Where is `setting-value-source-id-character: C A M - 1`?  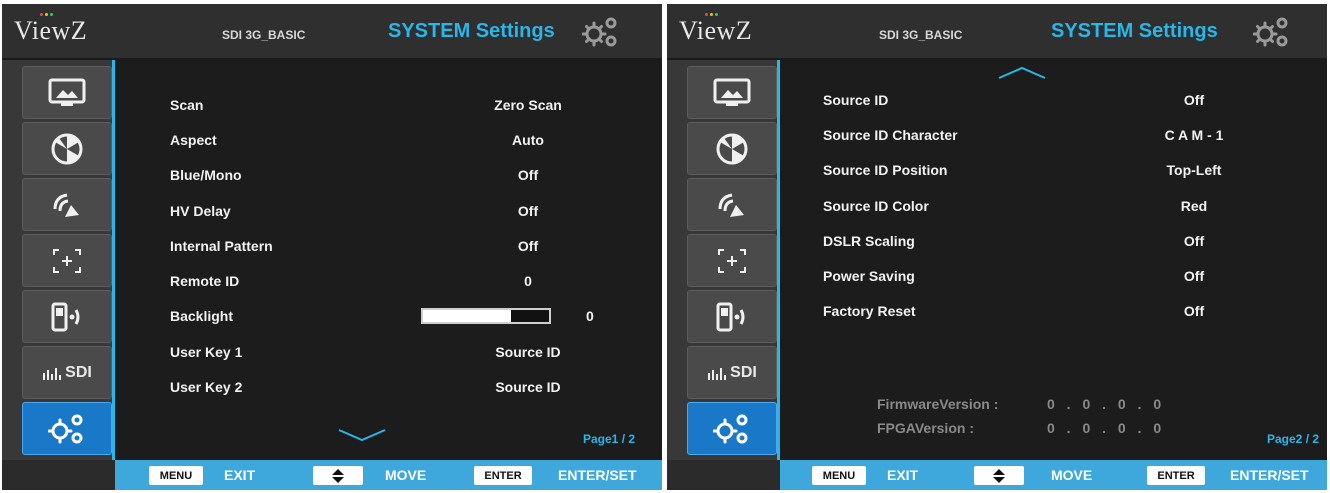
setting-value-source-id-character: C A M - 1 is located at coordinates (1194, 135).